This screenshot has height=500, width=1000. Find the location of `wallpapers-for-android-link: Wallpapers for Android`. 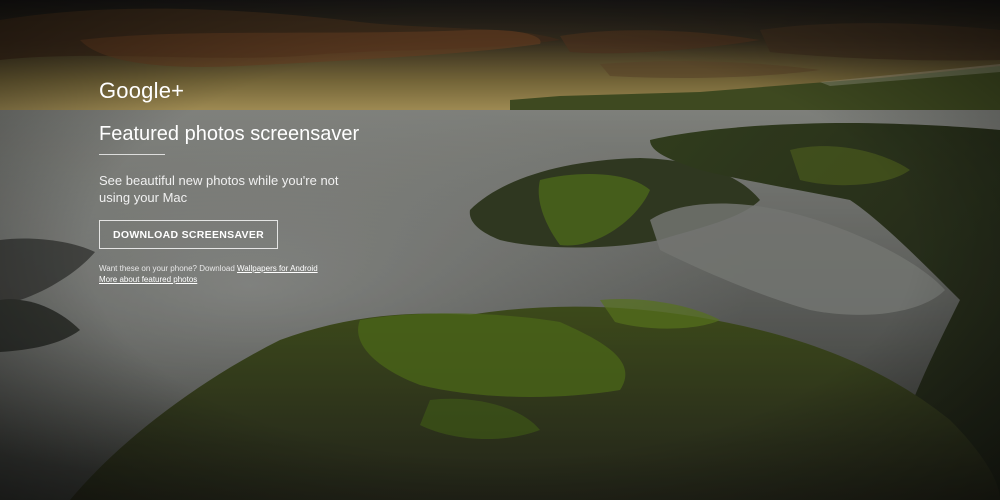

wallpapers-for-android-link: Wallpapers for Android is located at coordinates (277, 268).